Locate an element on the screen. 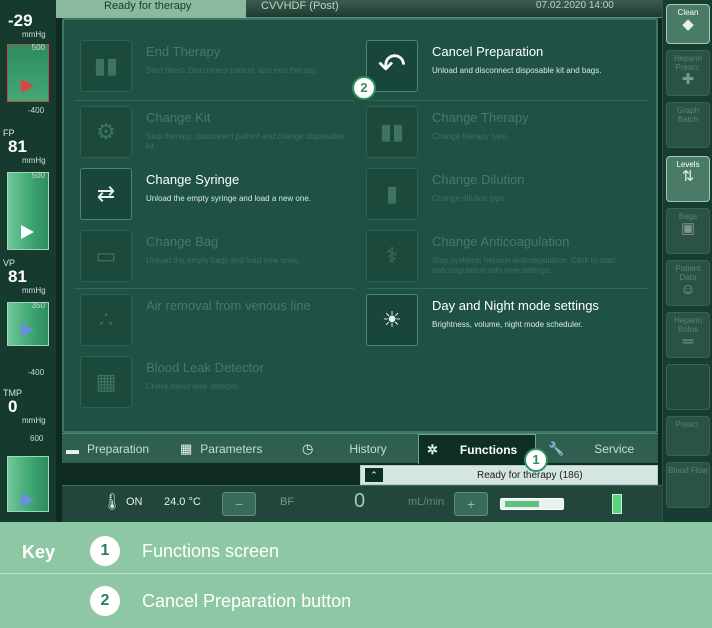 This screenshot has height=628, width=712. day-night-mode-title: Day and Night mode settings is located at coordinates (515, 305).